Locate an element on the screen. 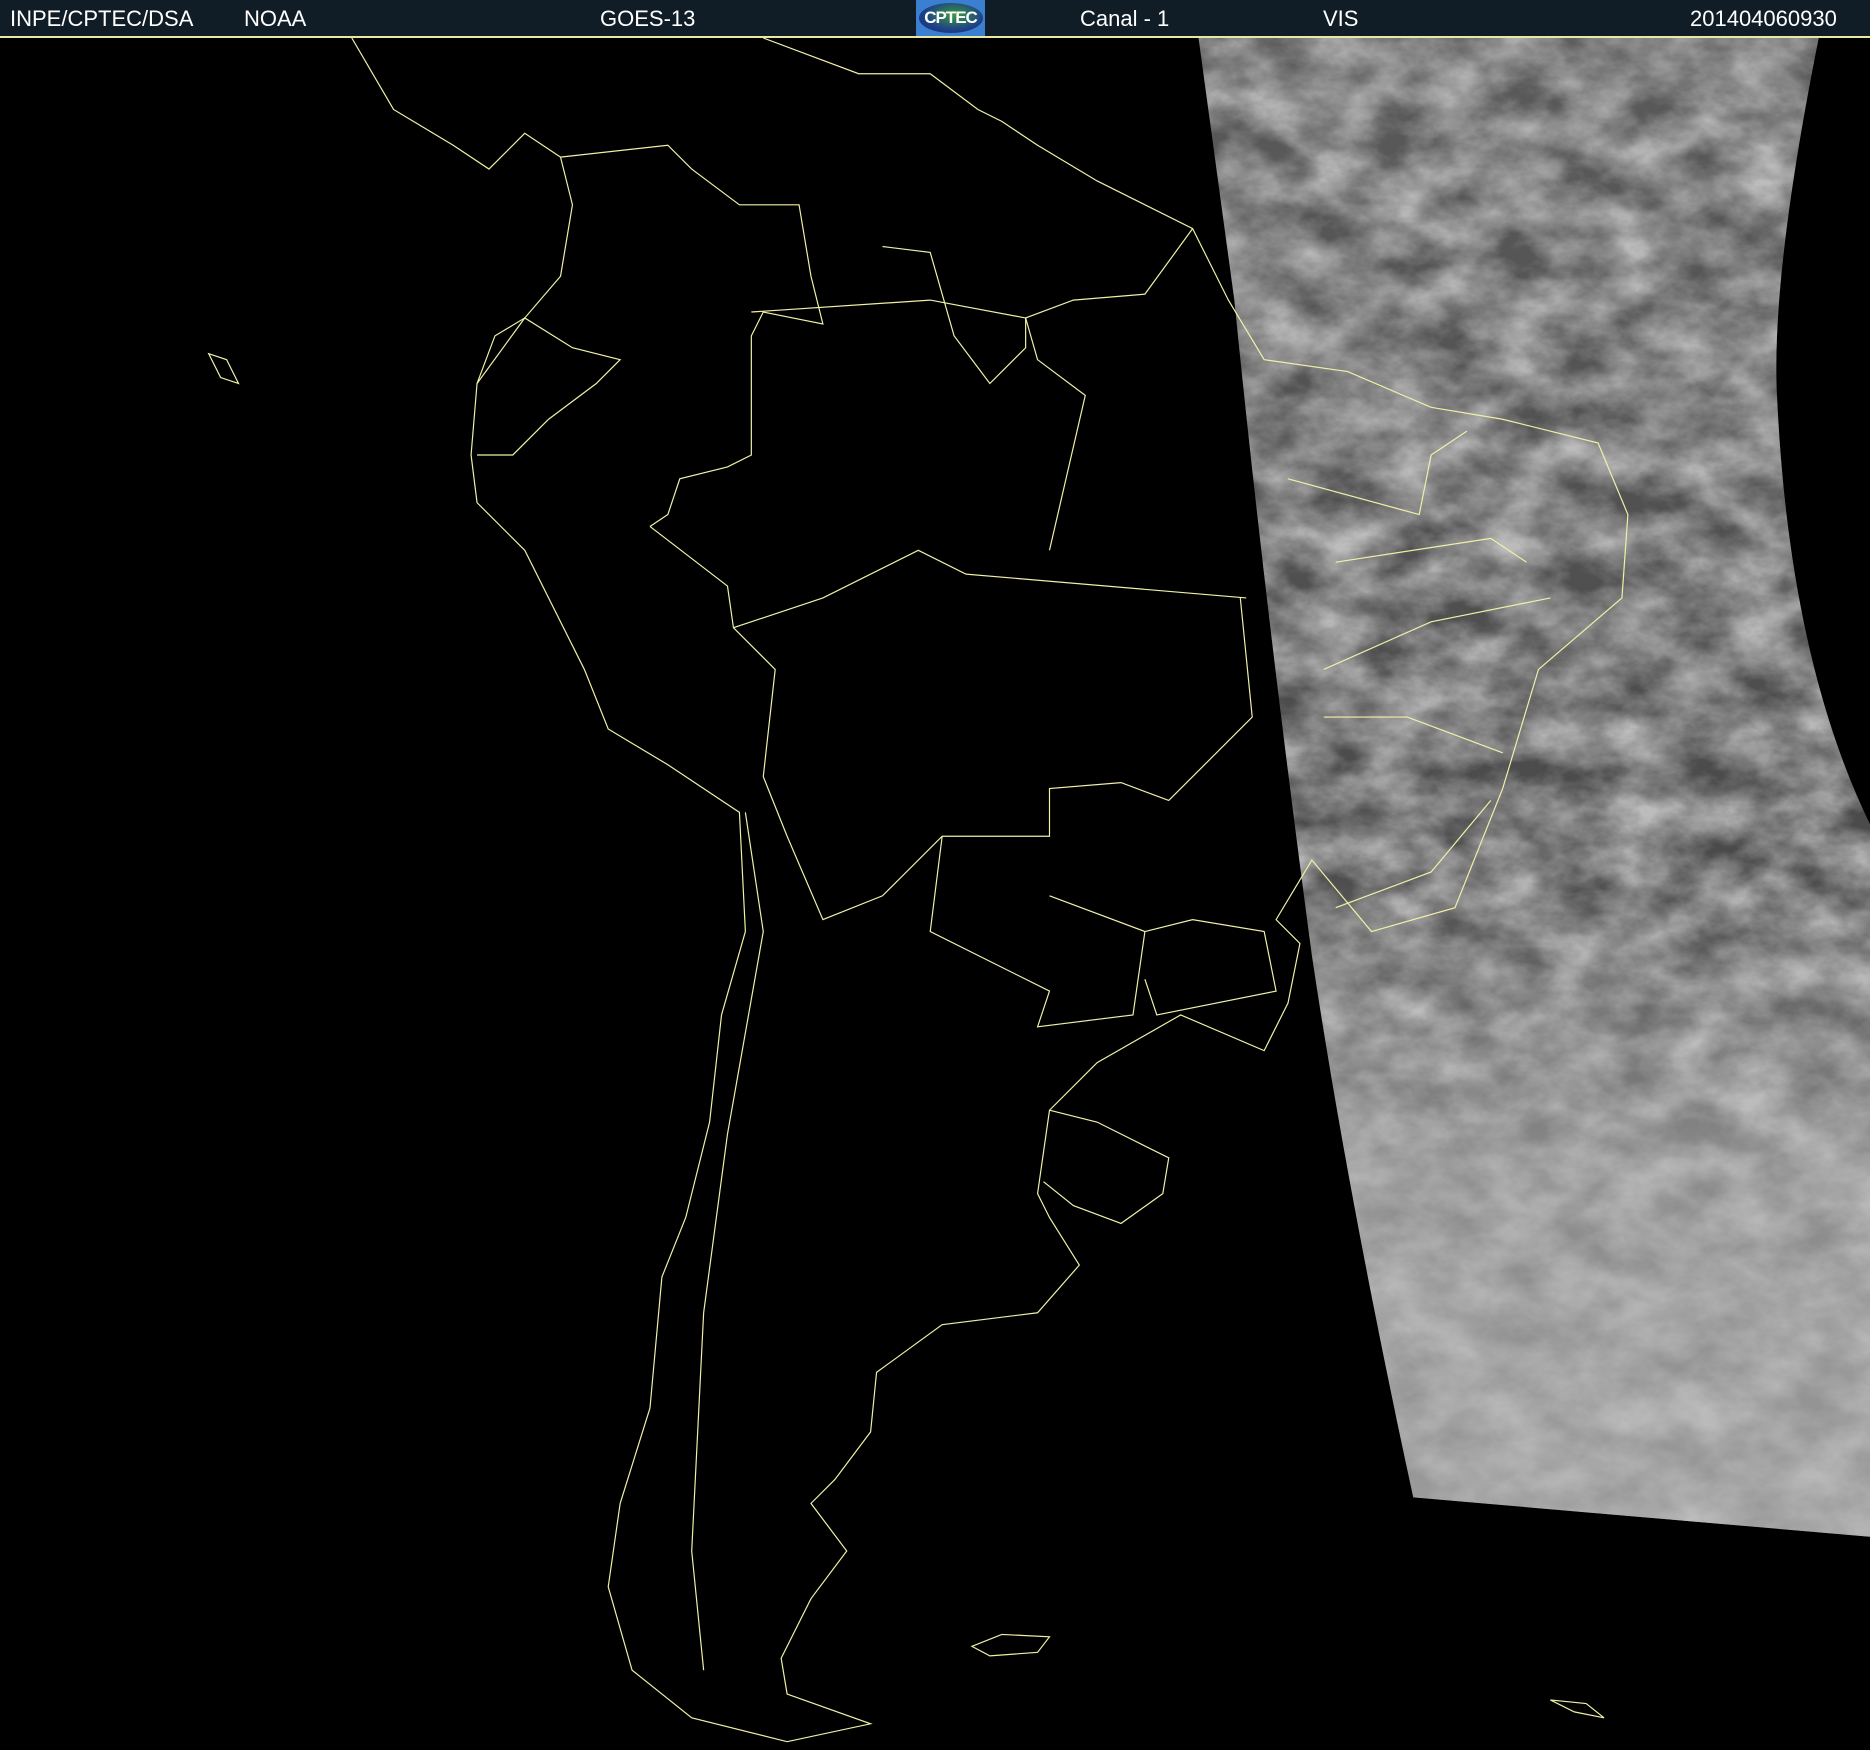 The height and width of the screenshot is (1750, 1870). border-peru-brazil is located at coordinates (948, 577).